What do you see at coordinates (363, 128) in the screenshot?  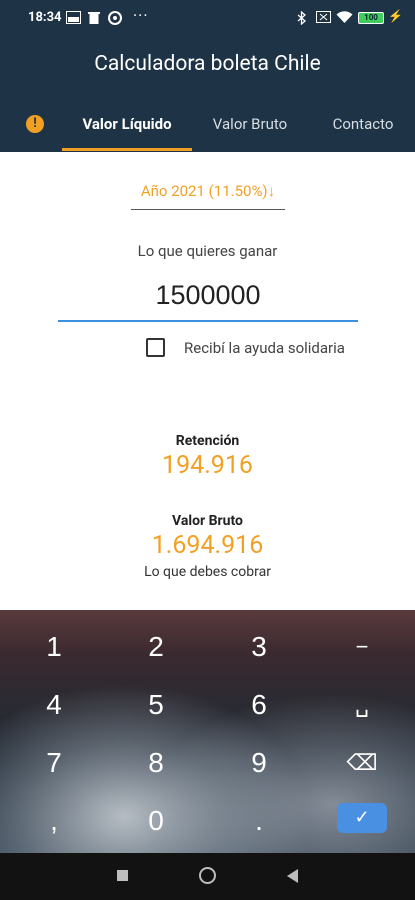 I see `tab-contacto: Contacto` at bounding box center [363, 128].